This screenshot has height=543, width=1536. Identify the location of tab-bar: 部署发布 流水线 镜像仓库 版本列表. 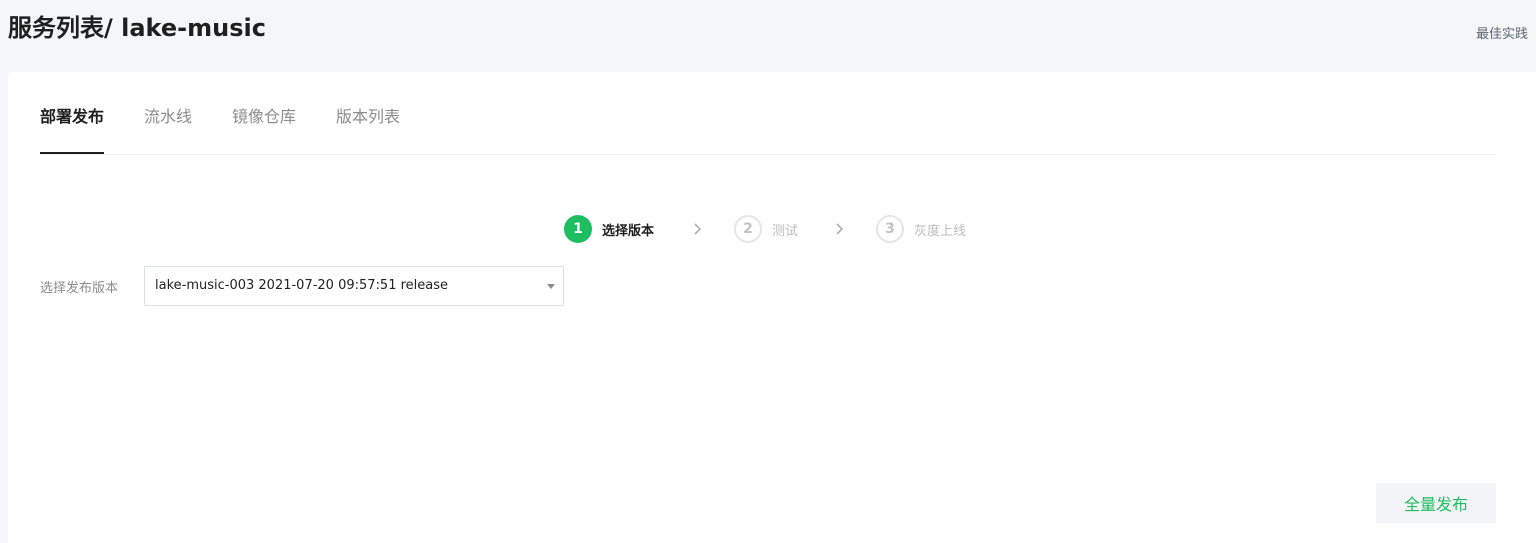
(768, 113).